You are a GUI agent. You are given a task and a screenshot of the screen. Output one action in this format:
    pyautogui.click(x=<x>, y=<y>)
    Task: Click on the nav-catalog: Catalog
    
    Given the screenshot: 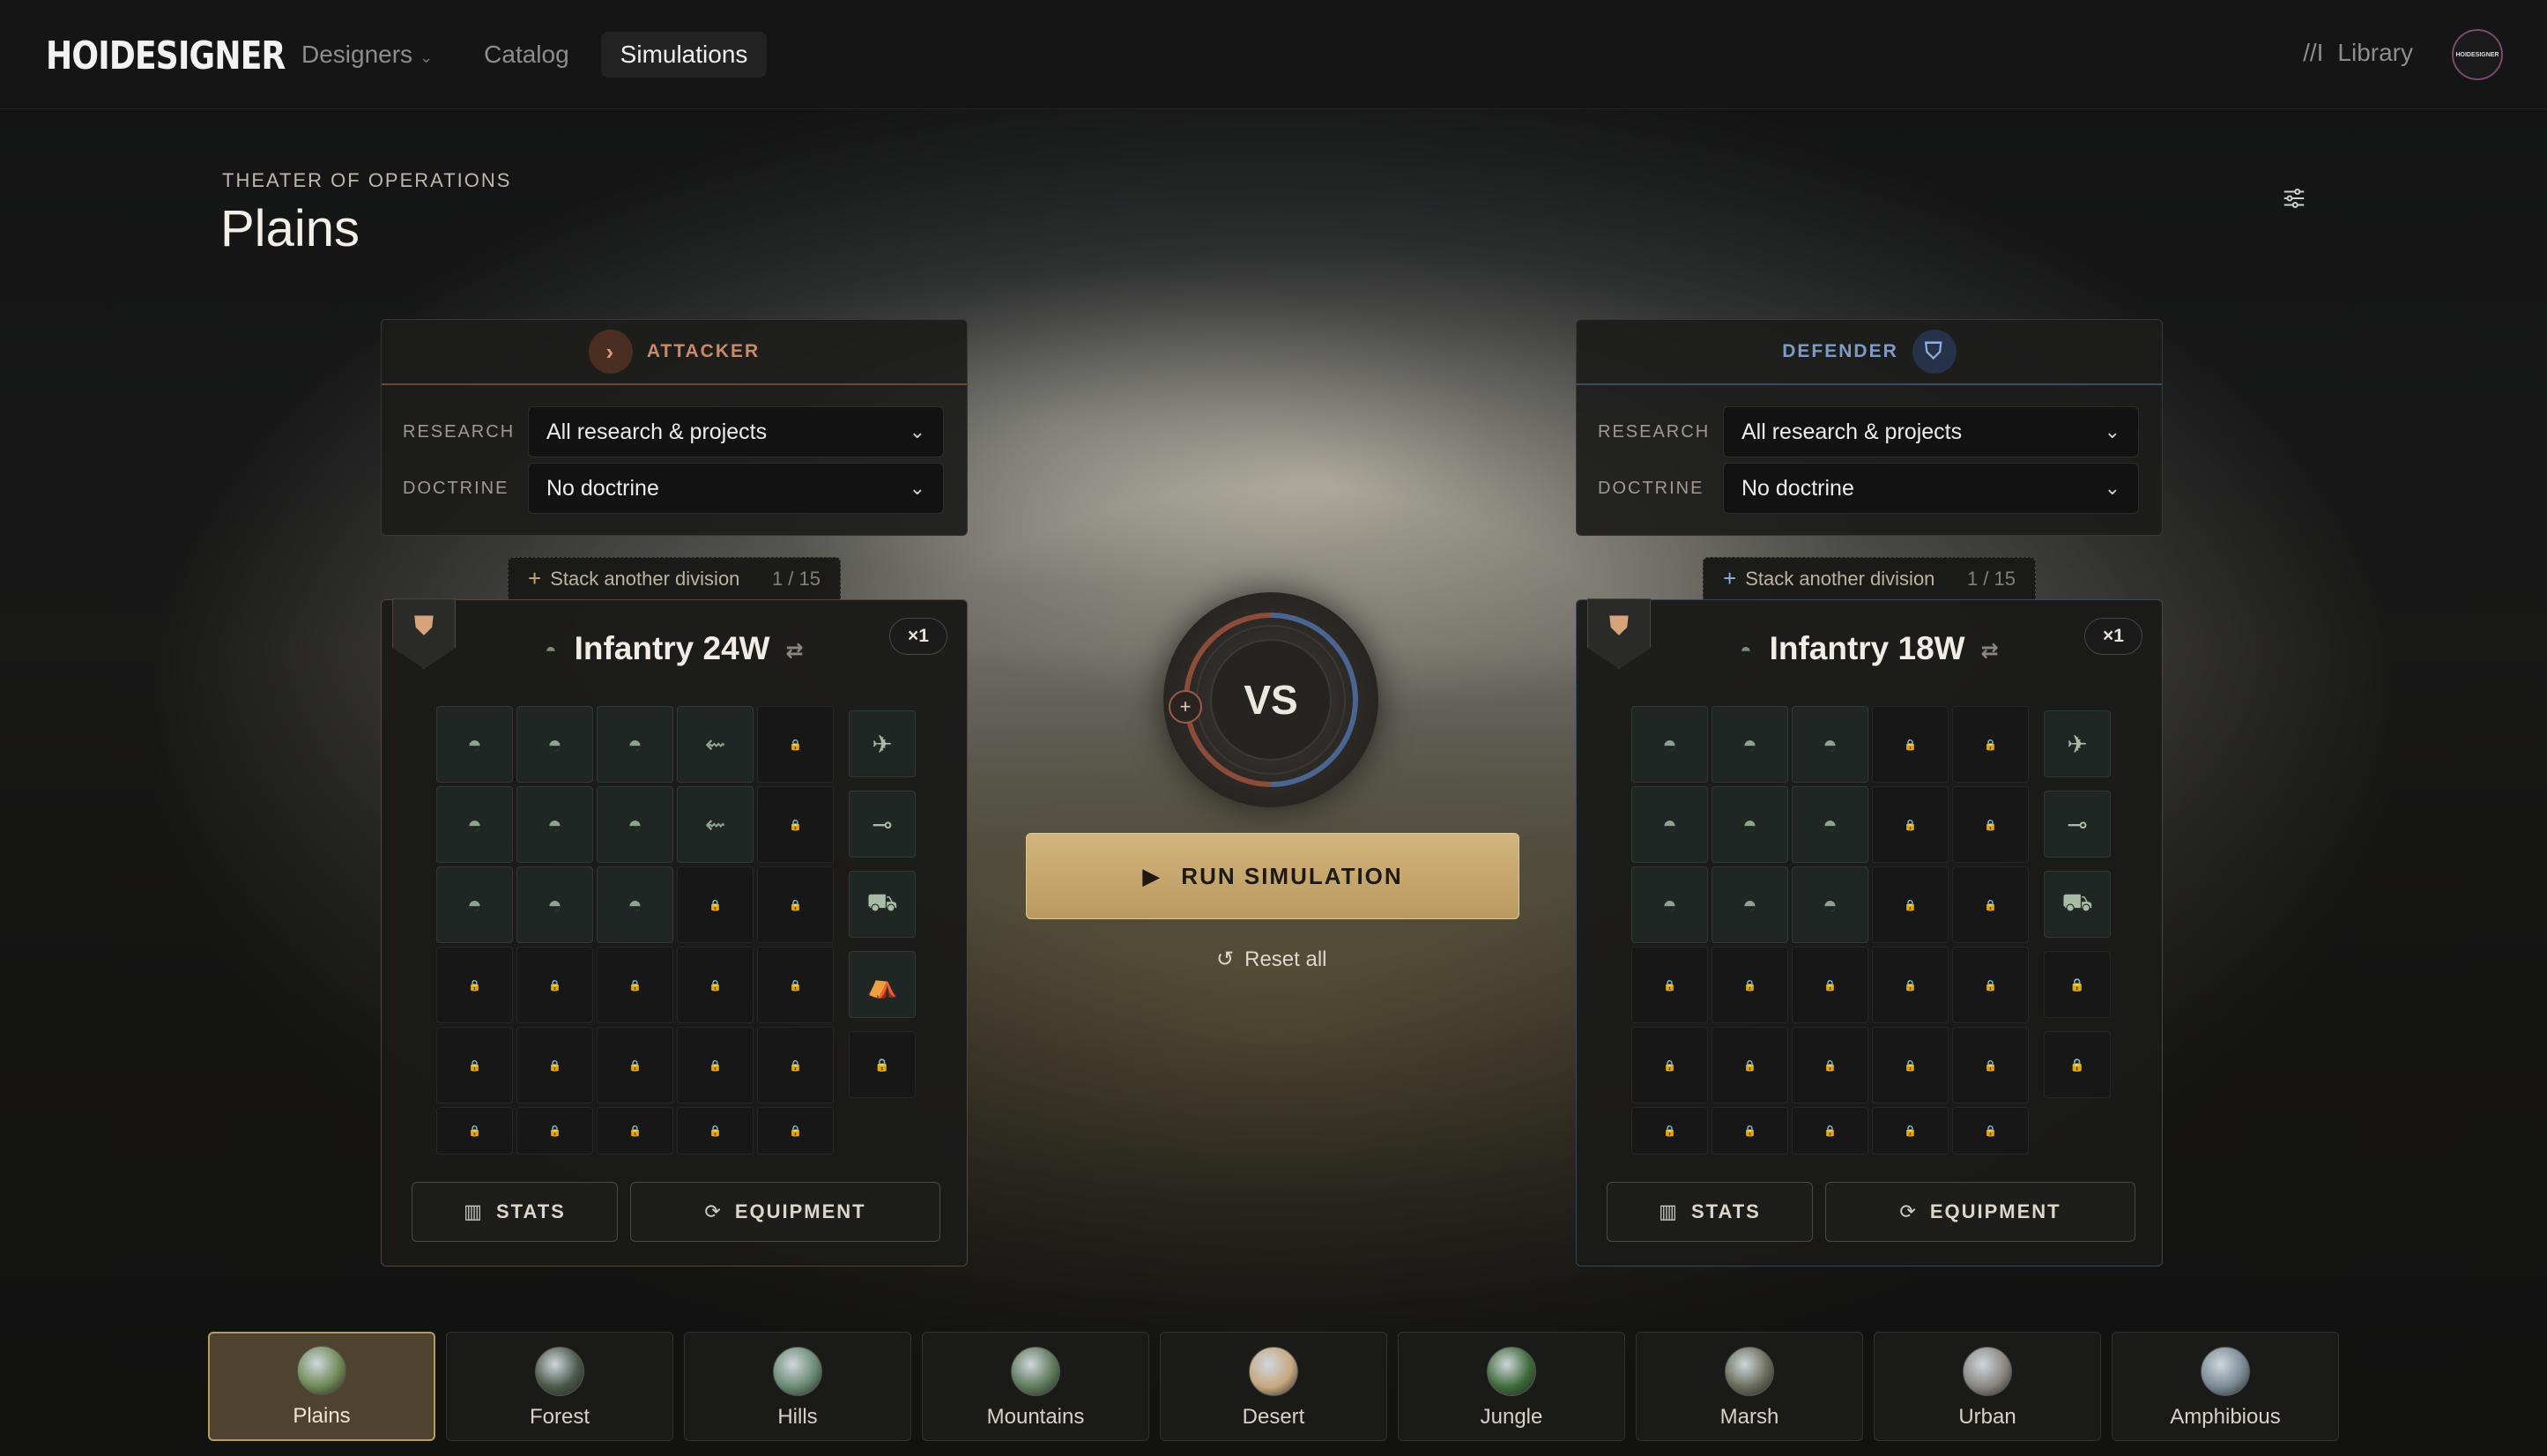 What is the action you would take?
    pyautogui.click(x=526, y=55)
    